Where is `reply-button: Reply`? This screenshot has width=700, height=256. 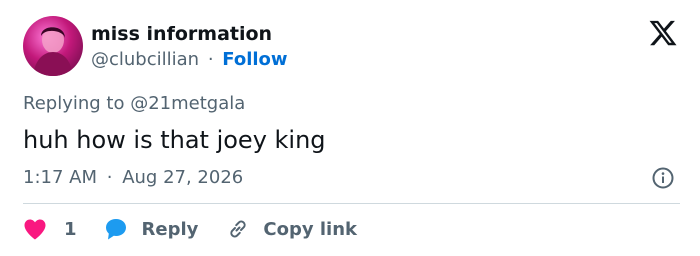 reply-button: Reply is located at coordinates (151, 229).